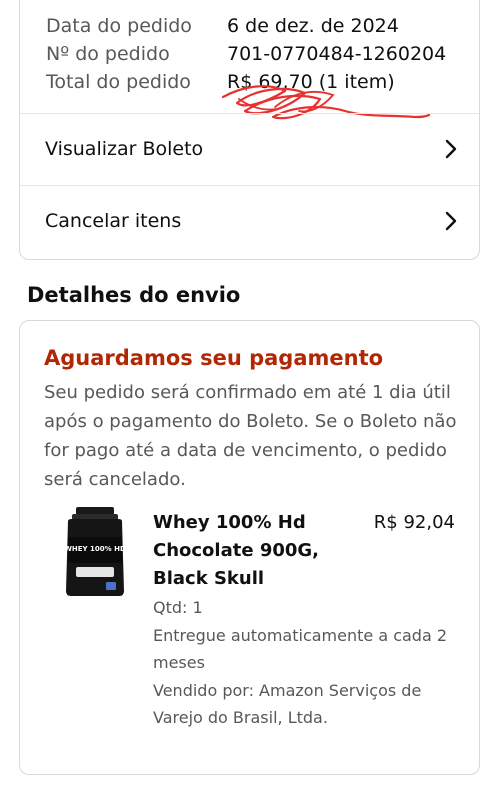 The height and width of the screenshot is (791, 500). What do you see at coordinates (178, 607) in the screenshot?
I see `product-quantity: Qtd: 1` at bounding box center [178, 607].